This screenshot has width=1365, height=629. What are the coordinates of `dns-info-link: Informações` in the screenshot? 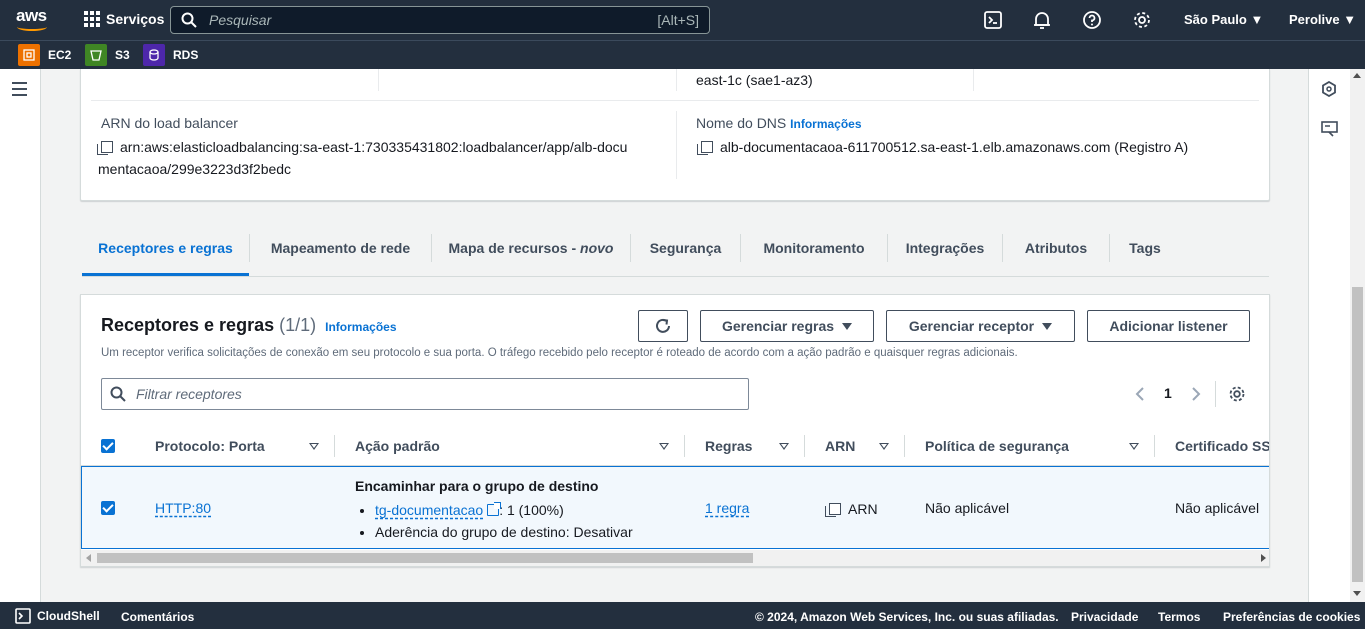 It's located at (825, 124).